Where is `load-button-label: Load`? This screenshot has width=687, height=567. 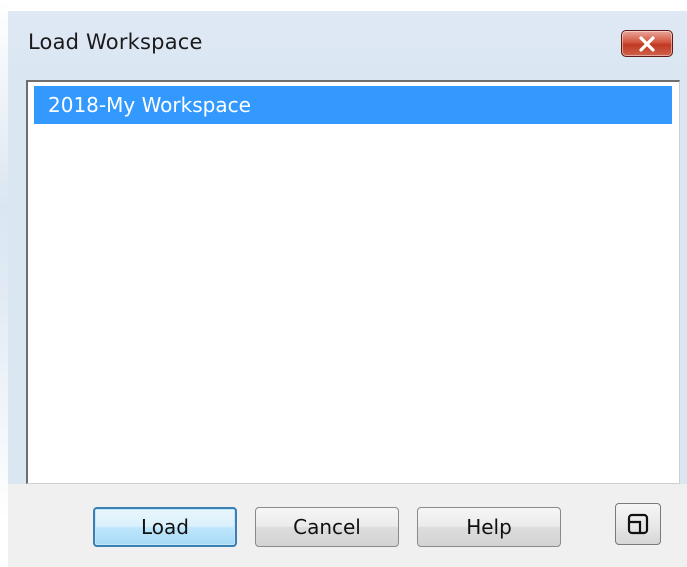 load-button-label: Load is located at coordinates (165, 527).